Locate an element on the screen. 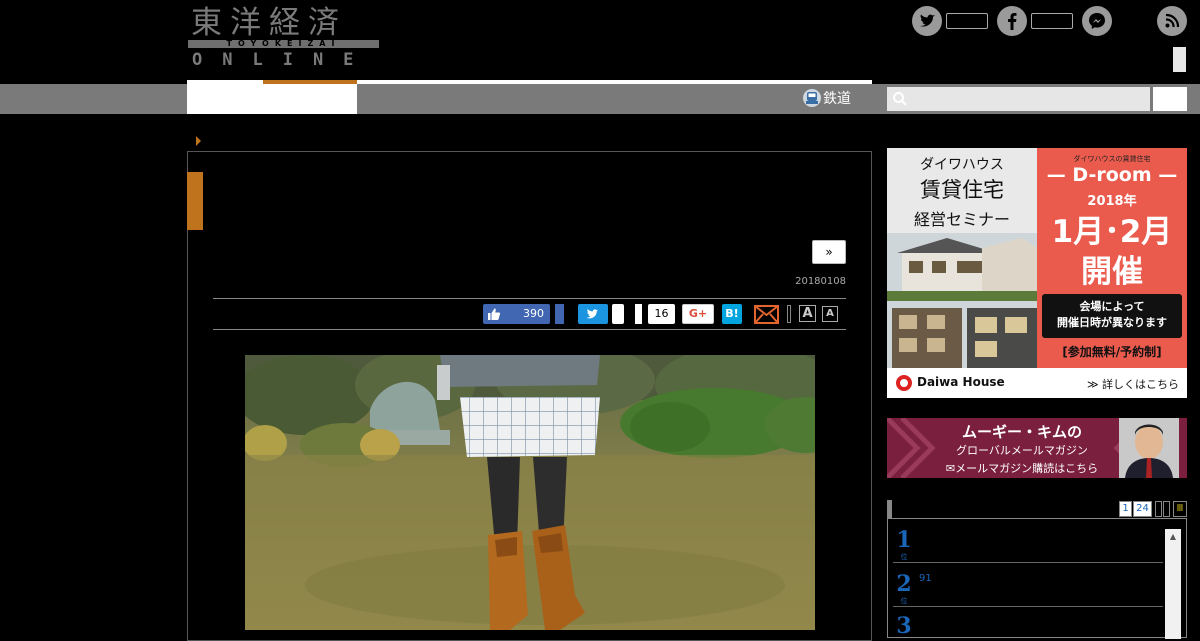 The image size is (1200, 641). font-size-large-button: A is located at coordinates (807, 313).